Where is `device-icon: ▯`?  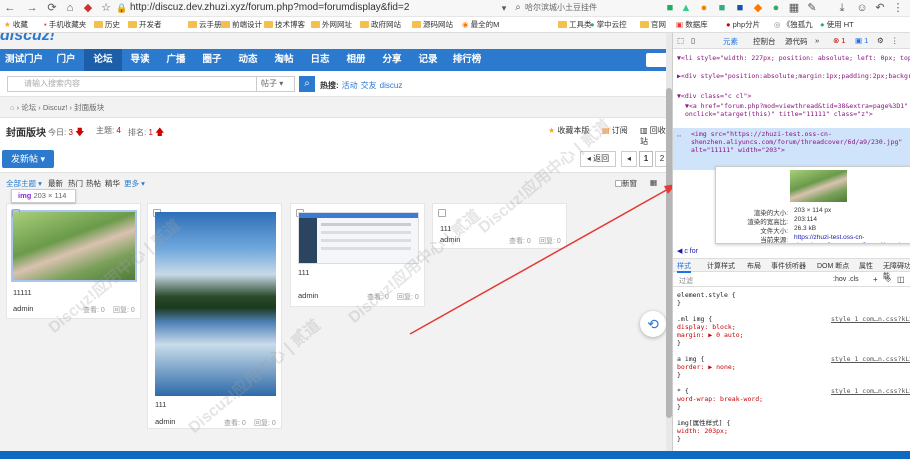 device-icon: ▯ is located at coordinates (693, 40).